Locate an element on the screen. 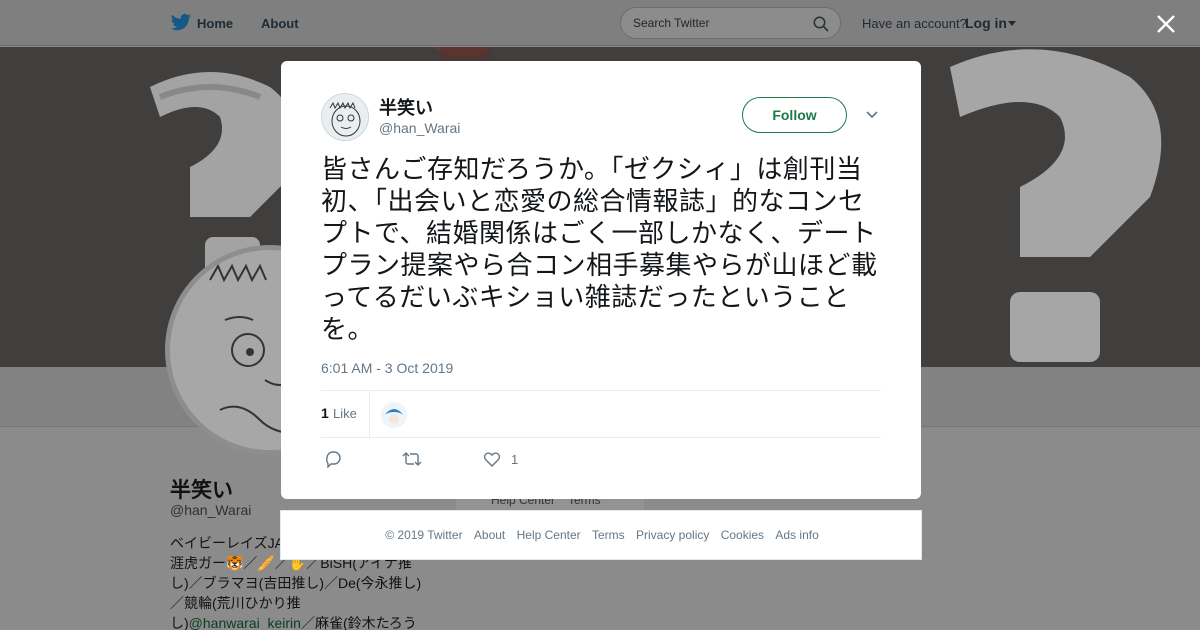 This screenshot has height=630, width=1200. footer-ads-info-link: Ads info is located at coordinates (796, 535).